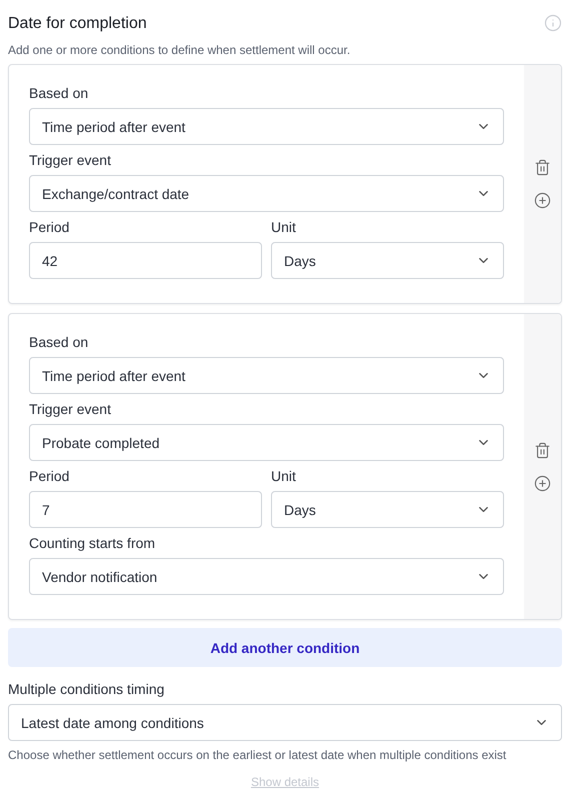 The width and height of the screenshot is (570, 803). Describe the element at coordinates (285, 722) in the screenshot. I see `dropdown: Latest date among conditions` at that location.